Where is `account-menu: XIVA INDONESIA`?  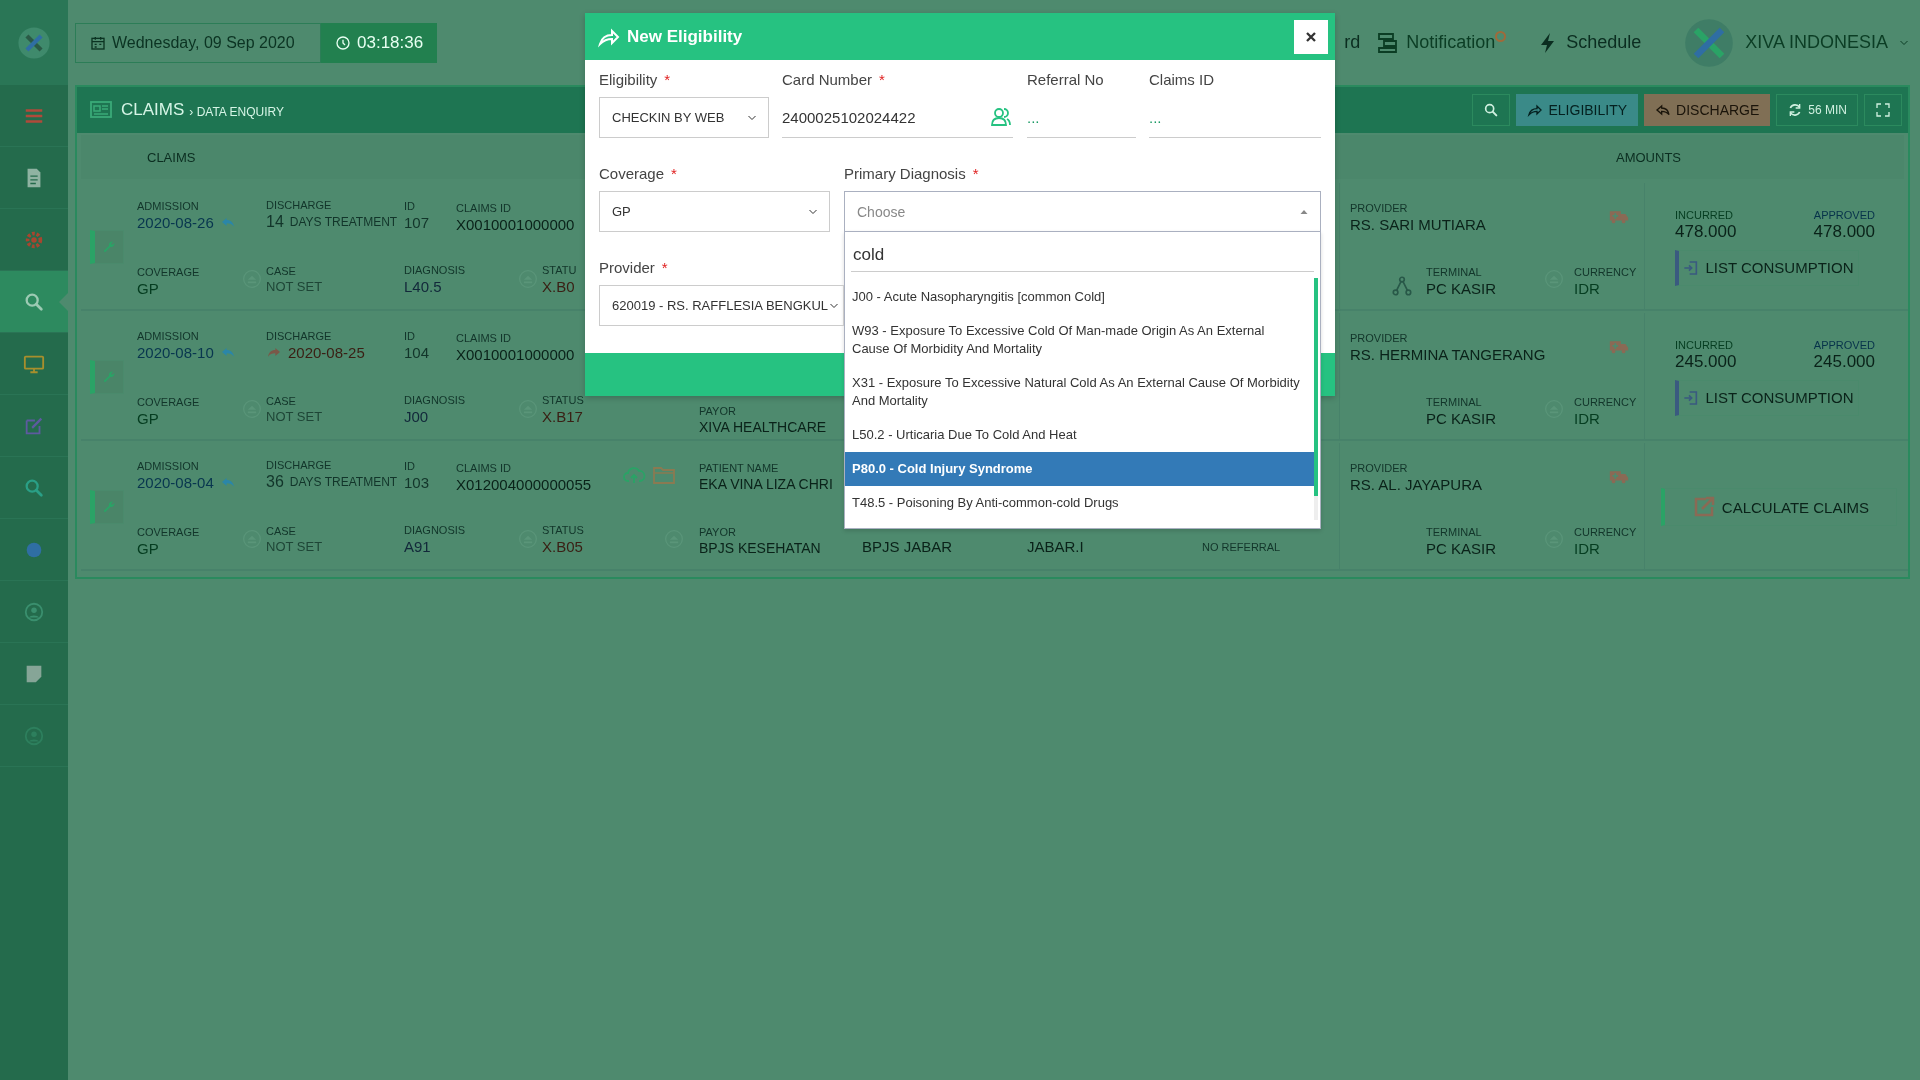 account-menu: XIVA INDONESIA is located at coordinates (1816, 42).